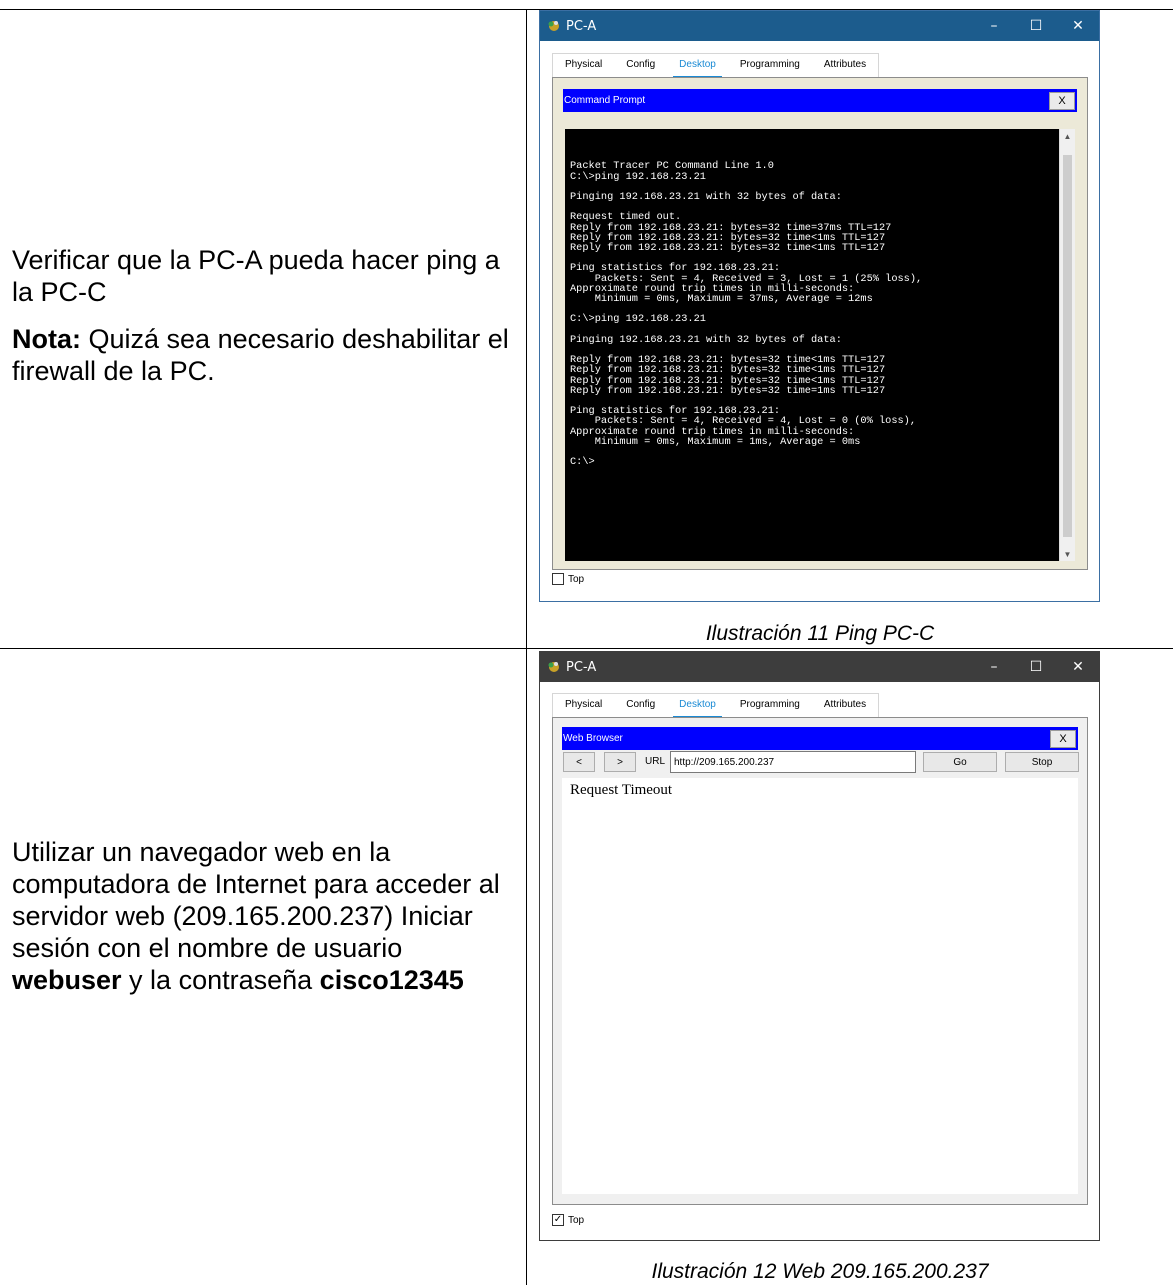 This screenshot has height=1285, width=1173. I want to click on terminal-scrollbar: ▲ ▼, so click(1067, 345).